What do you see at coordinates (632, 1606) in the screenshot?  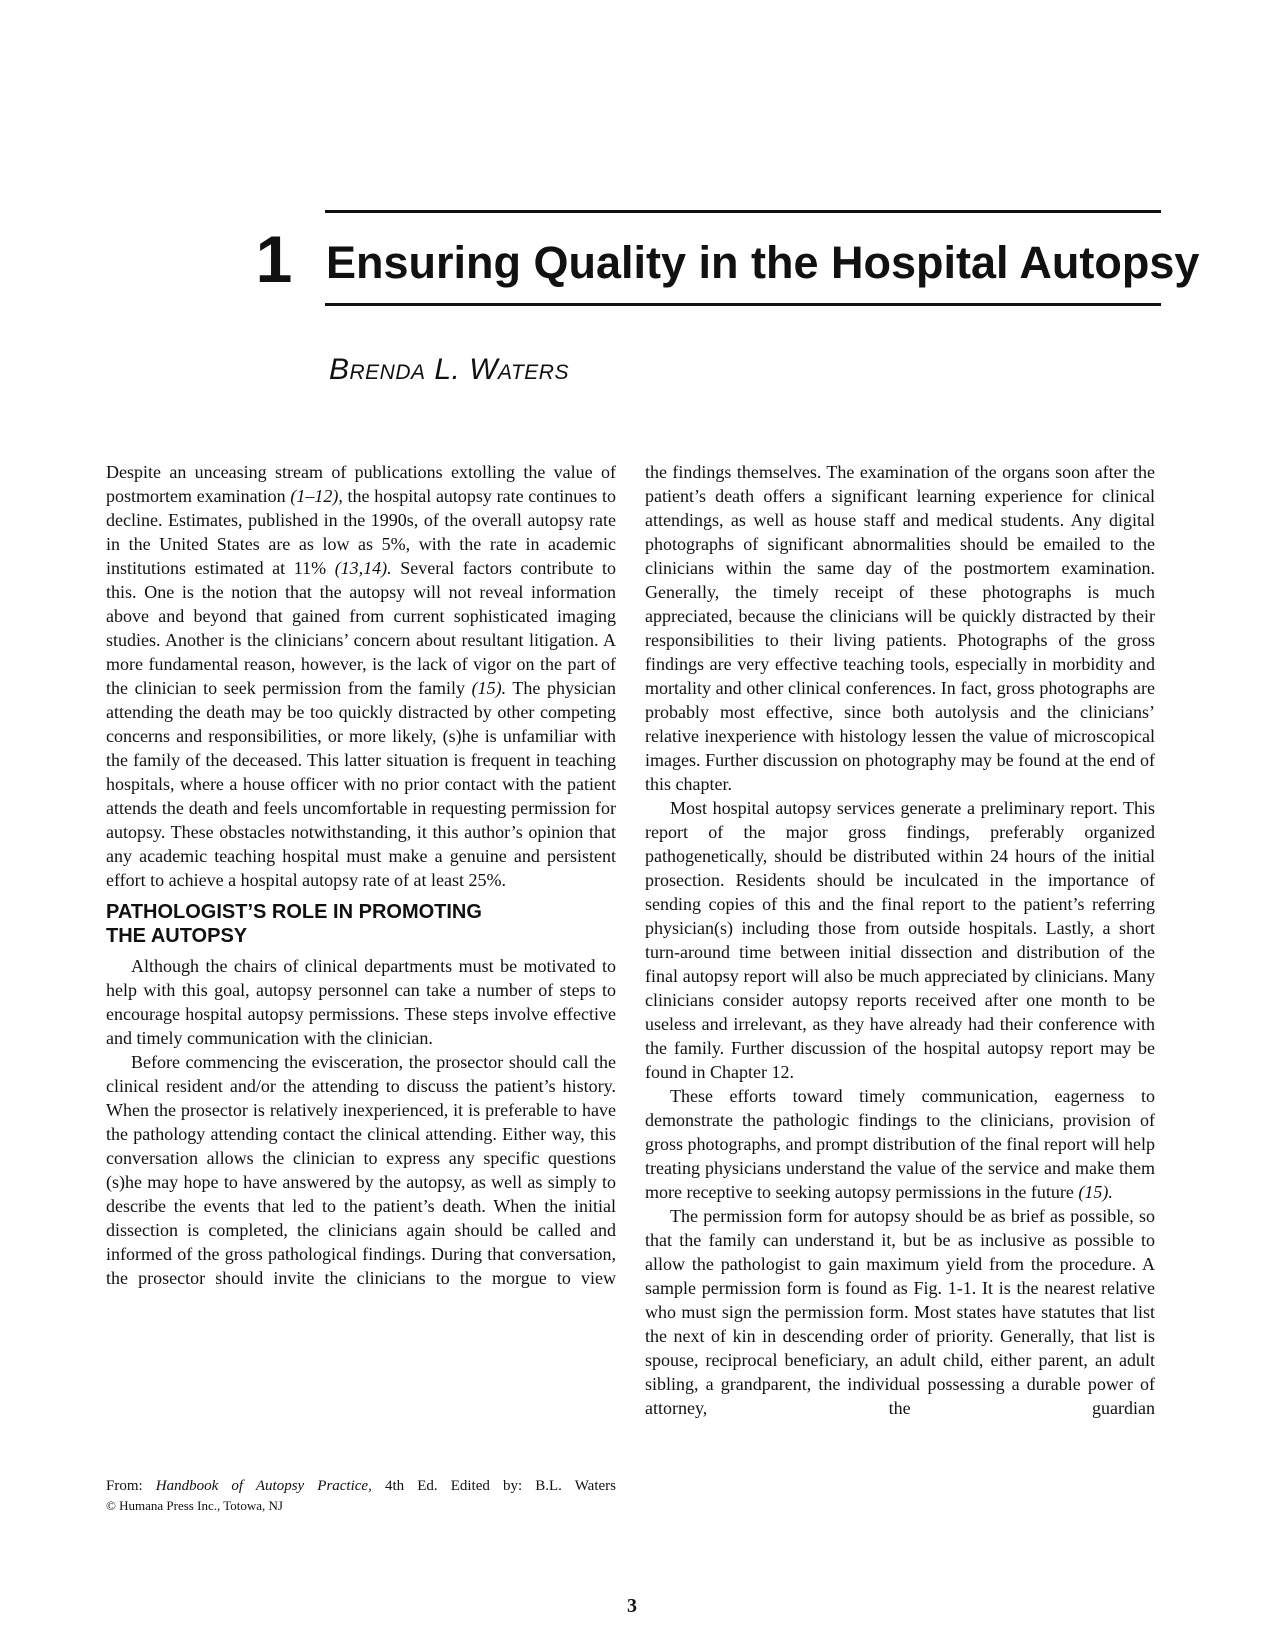 I see `page-number: 3` at bounding box center [632, 1606].